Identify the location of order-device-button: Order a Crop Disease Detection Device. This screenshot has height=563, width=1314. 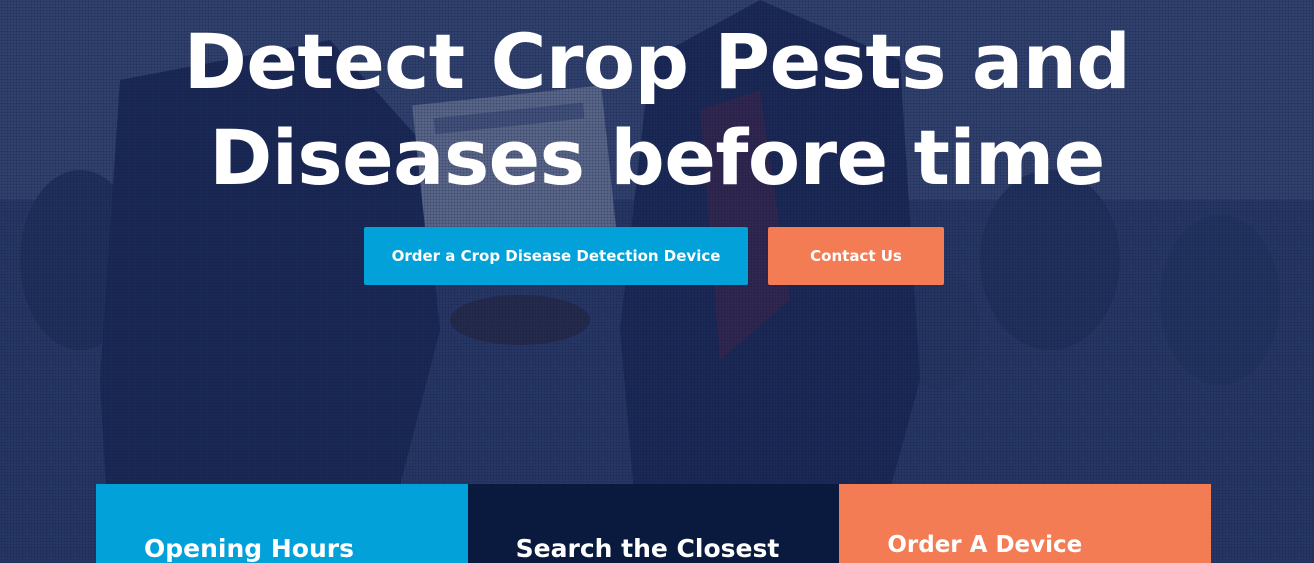
(556, 256).